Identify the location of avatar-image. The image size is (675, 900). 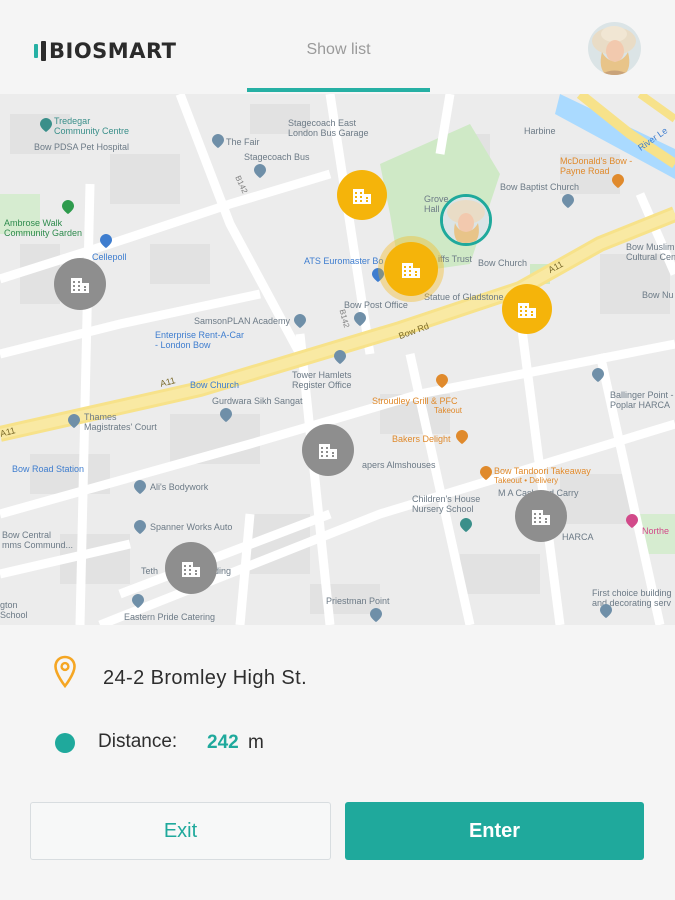
(614, 48).